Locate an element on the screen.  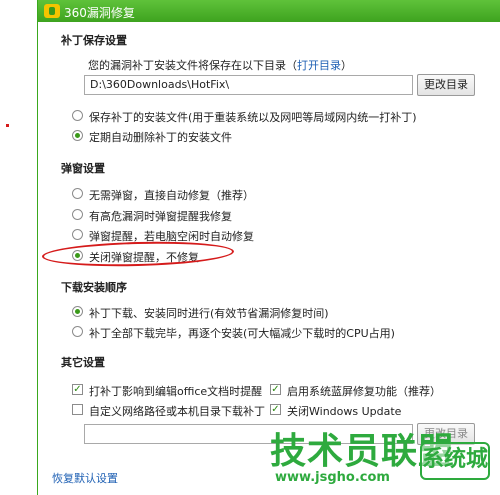
radio-label: 定期自动删除补丁的安装文件 is located at coordinates (160, 137).